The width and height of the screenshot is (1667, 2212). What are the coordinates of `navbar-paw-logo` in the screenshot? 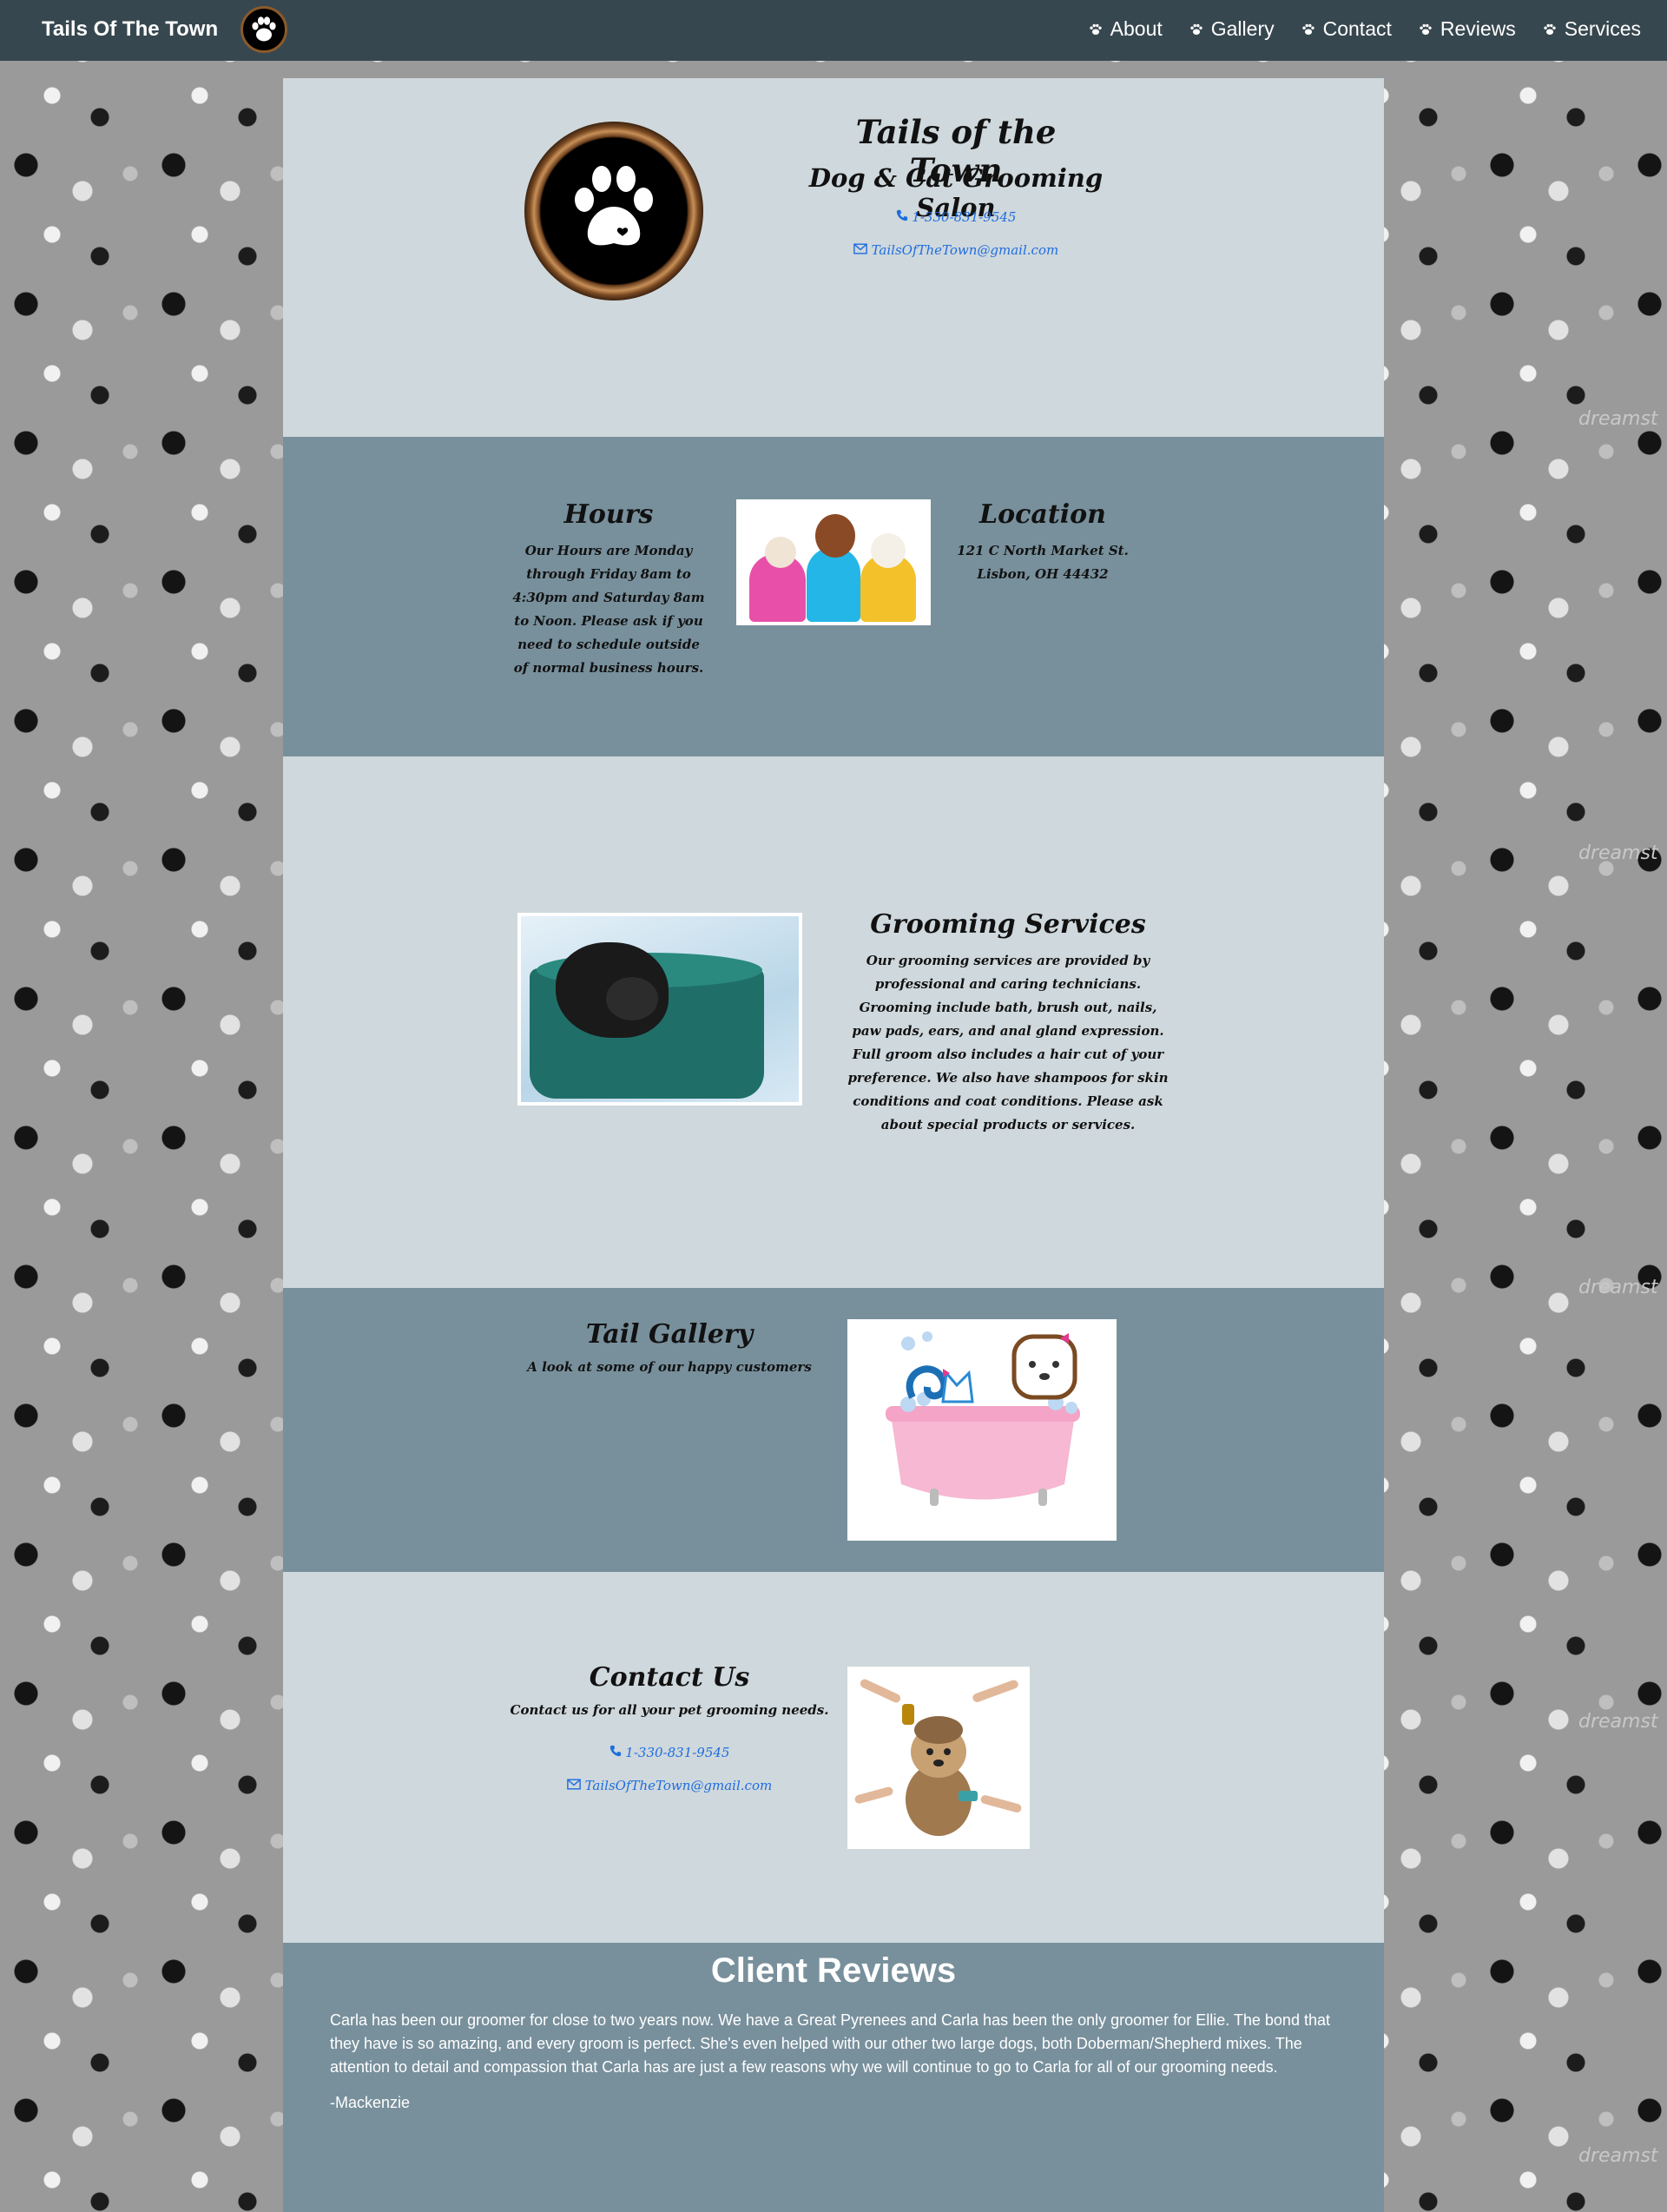 It's located at (263, 29).